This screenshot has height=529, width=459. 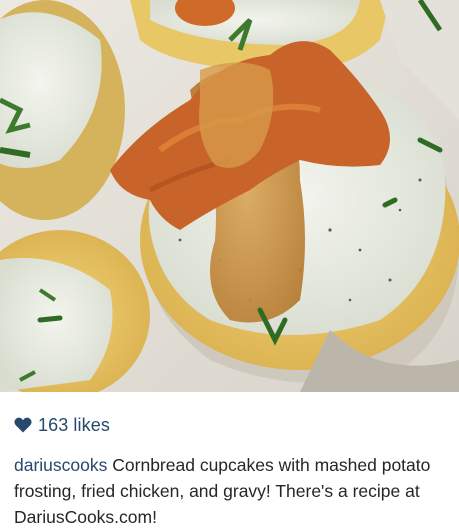 I want to click on likes-row: 163 likes, so click(x=62, y=425).